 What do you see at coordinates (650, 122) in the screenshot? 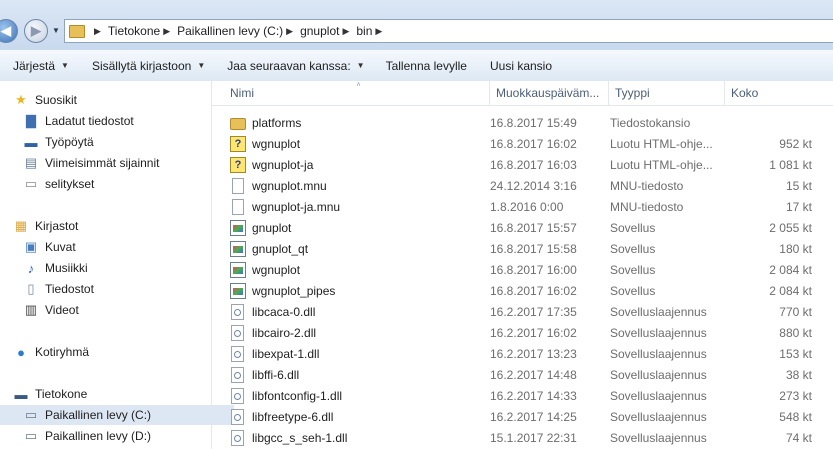
I see `file-type: Tiedostokansio` at bounding box center [650, 122].